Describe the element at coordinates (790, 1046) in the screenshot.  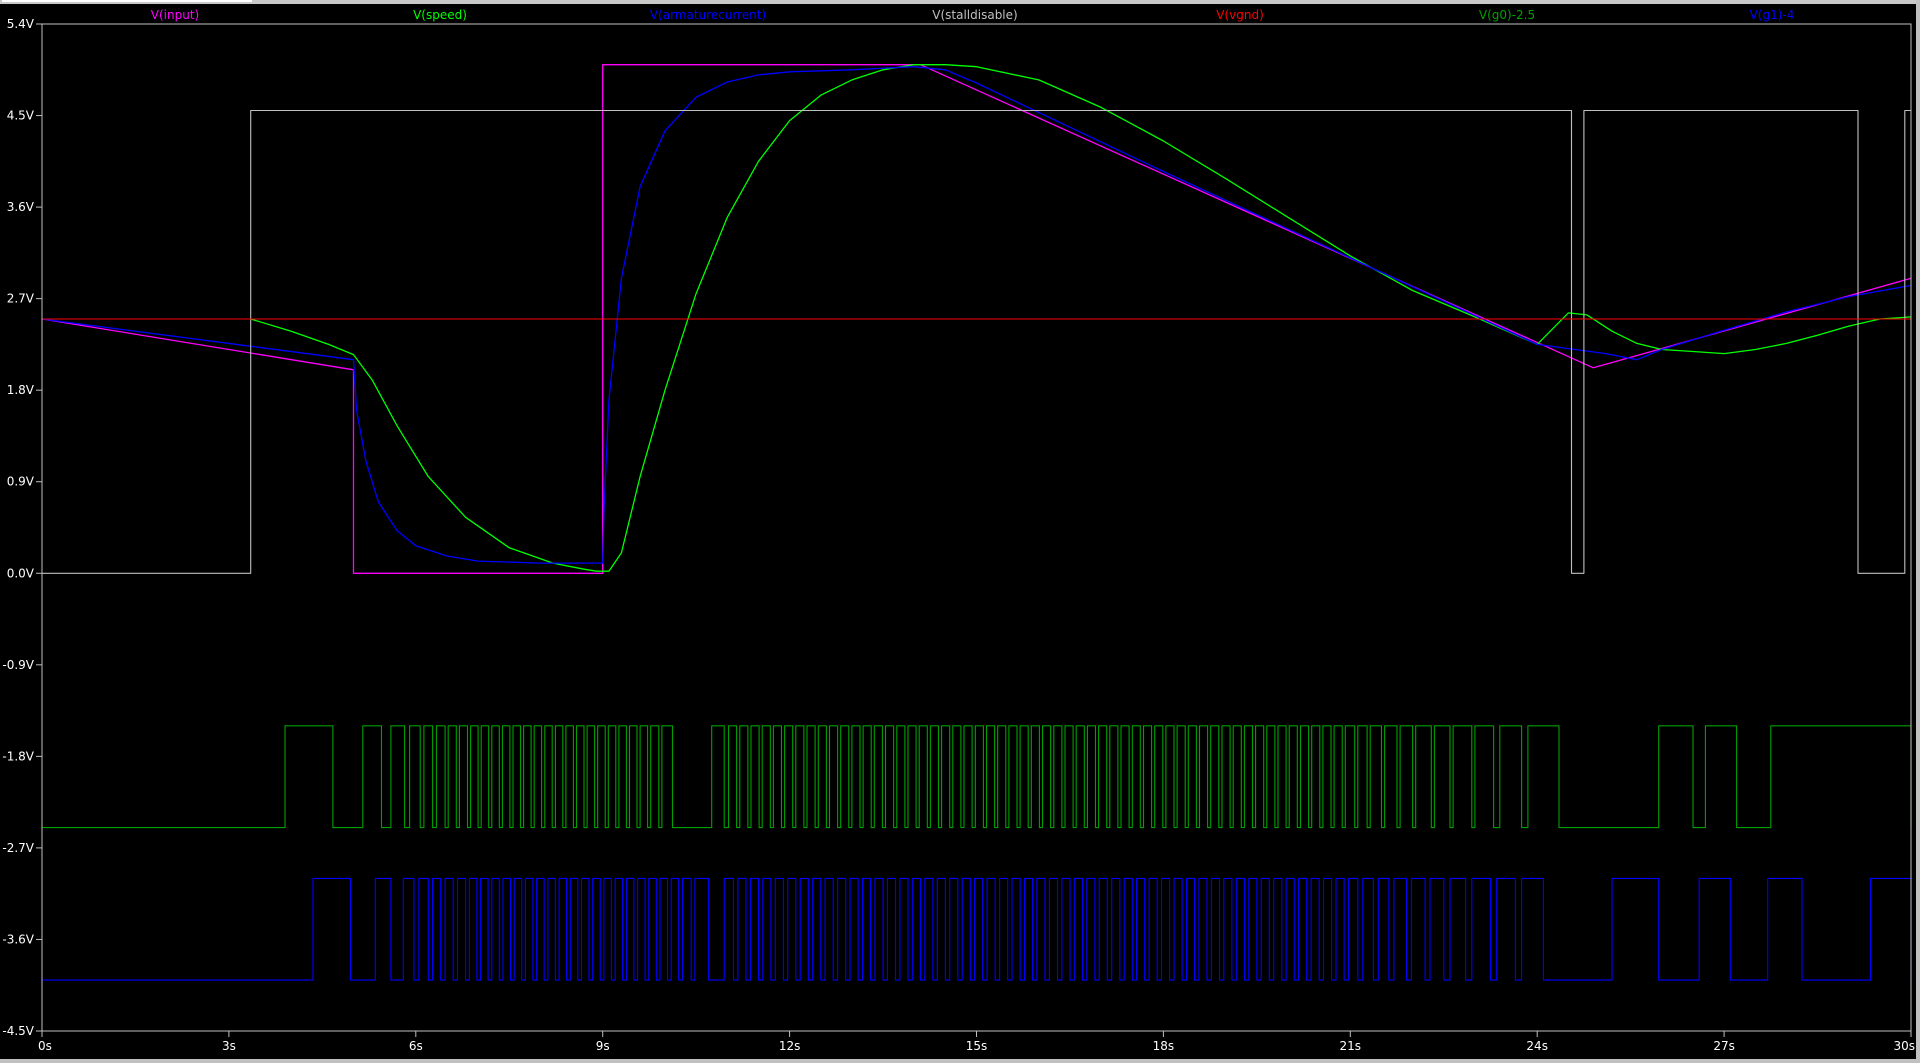
I see `x-tick-label: 12s` at that location.